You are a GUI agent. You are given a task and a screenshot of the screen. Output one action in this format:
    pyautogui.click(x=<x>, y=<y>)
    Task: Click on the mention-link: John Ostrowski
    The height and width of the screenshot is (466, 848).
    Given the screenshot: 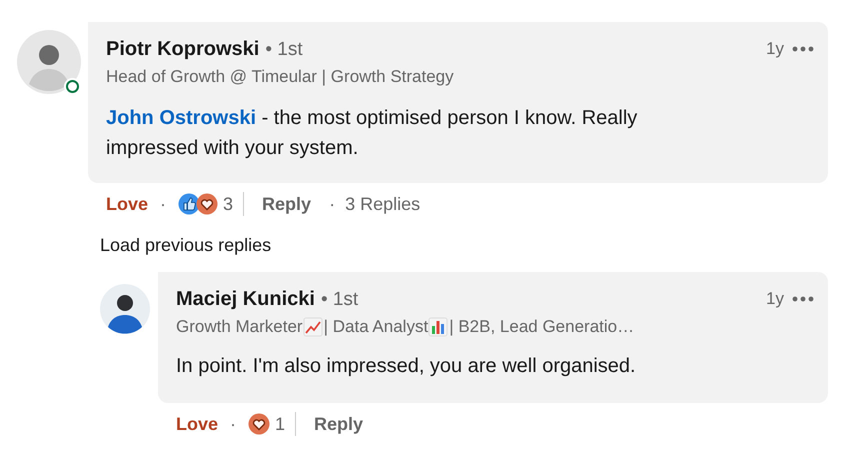 What is the action you would take?
    pyautogui.click(x=181, y=118)
    